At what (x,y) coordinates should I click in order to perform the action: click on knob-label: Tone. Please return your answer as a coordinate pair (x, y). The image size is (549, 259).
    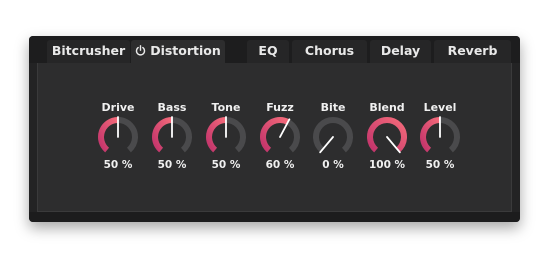
    Looking at the image, I should click on (226, 107).